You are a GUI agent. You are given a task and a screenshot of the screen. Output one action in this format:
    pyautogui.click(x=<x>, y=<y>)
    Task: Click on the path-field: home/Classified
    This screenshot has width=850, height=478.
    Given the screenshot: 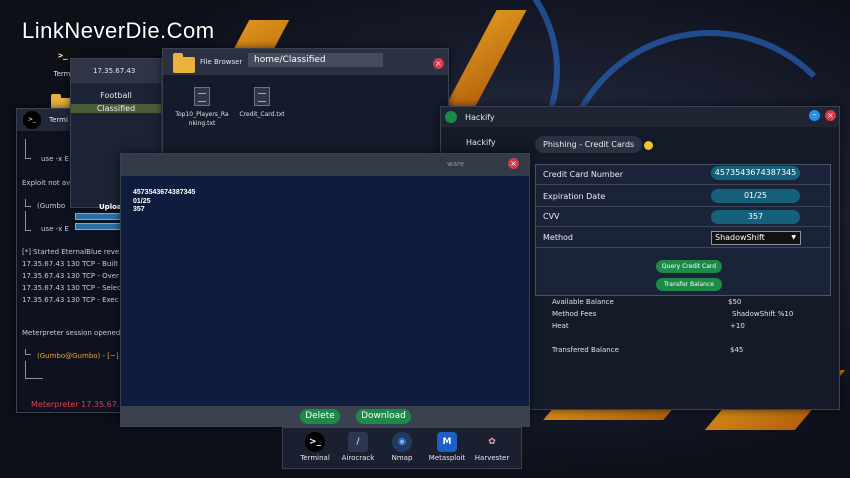 What is the action you would take?
    pyautogui.click(x=315, y=60)
    